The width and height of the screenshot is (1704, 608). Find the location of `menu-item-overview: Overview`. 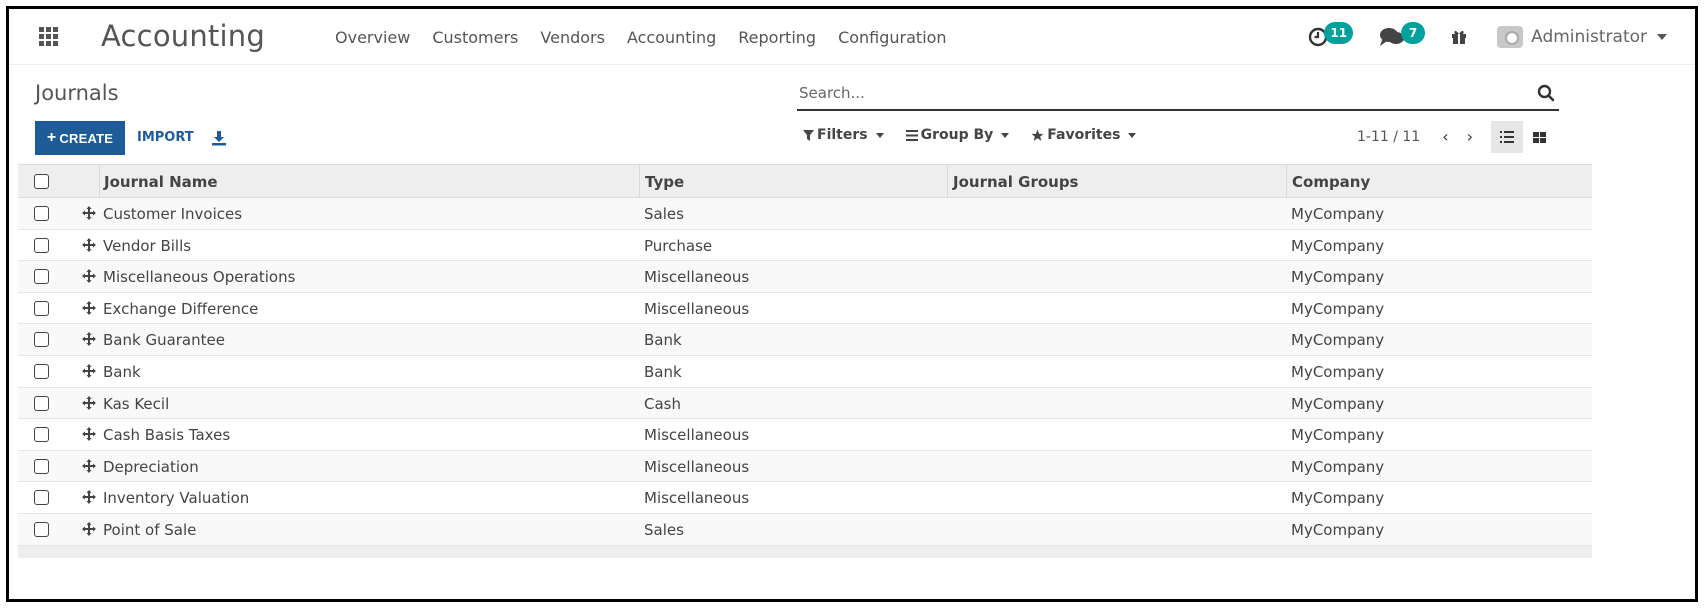

menu-item-overview: Overview is located at coordinates (372, 37).